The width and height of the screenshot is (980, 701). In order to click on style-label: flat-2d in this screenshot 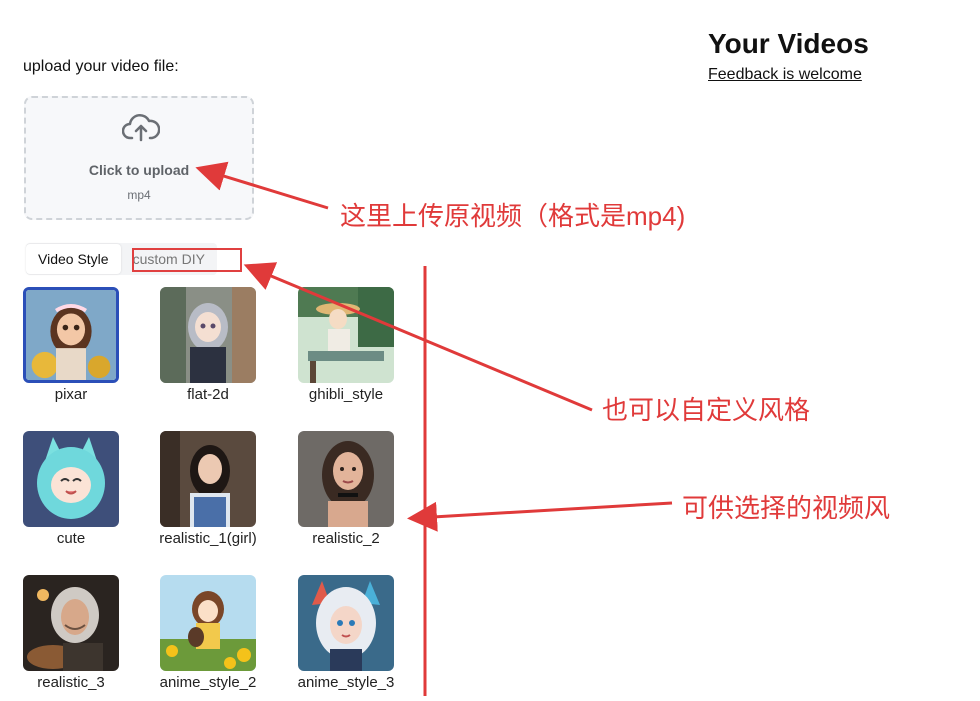, I will do `click(208, 394)`.